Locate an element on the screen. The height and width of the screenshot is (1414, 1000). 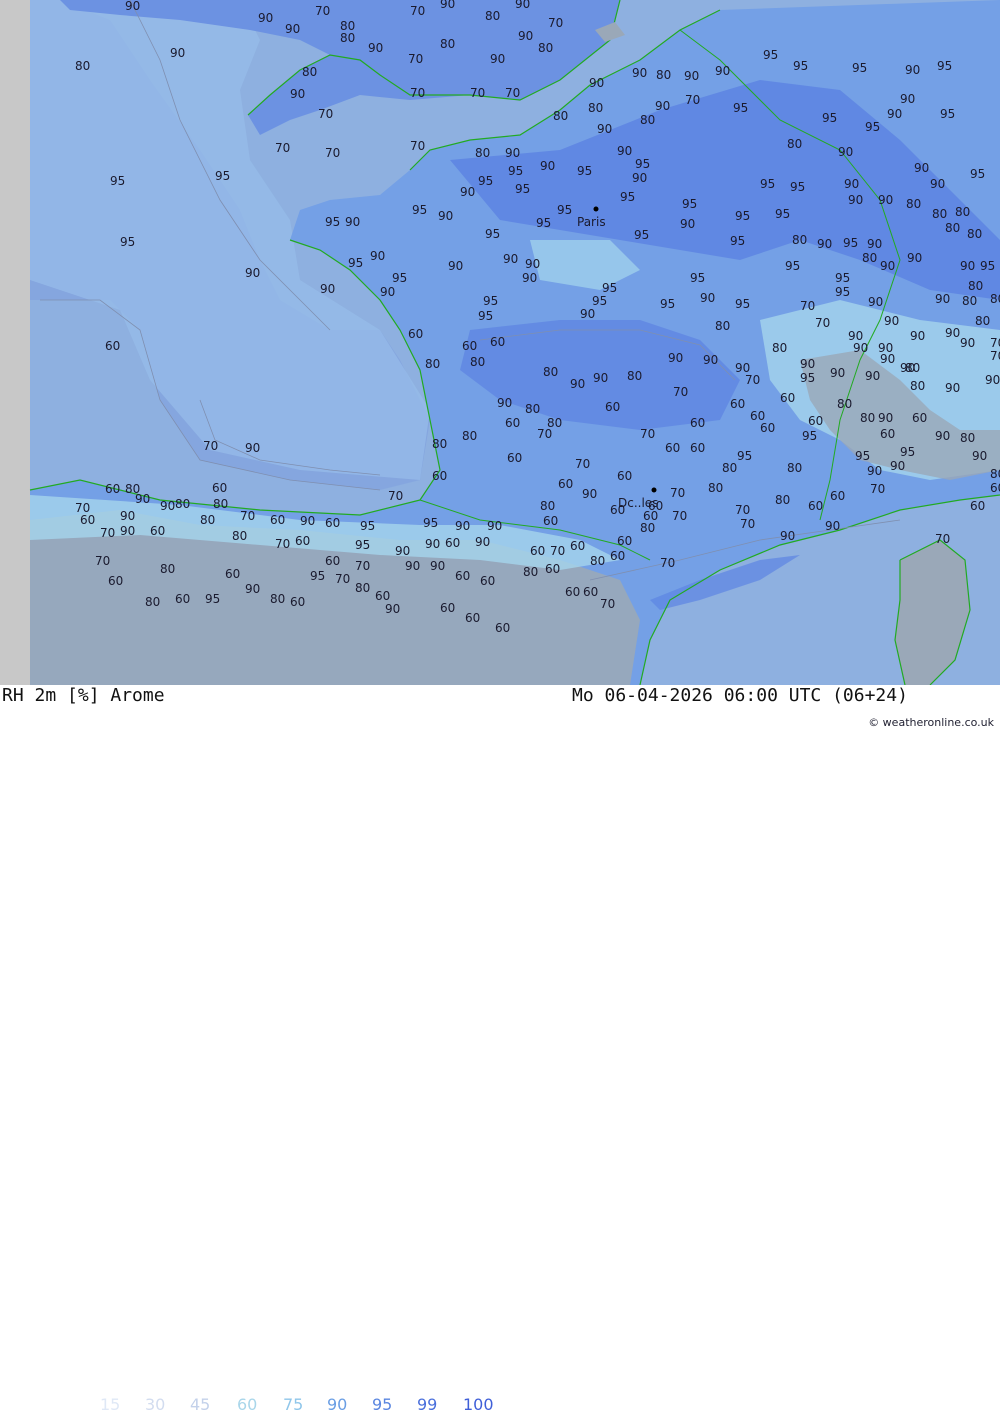
city-label-dc-les: Dc..les is located at coordinates (638, 503).